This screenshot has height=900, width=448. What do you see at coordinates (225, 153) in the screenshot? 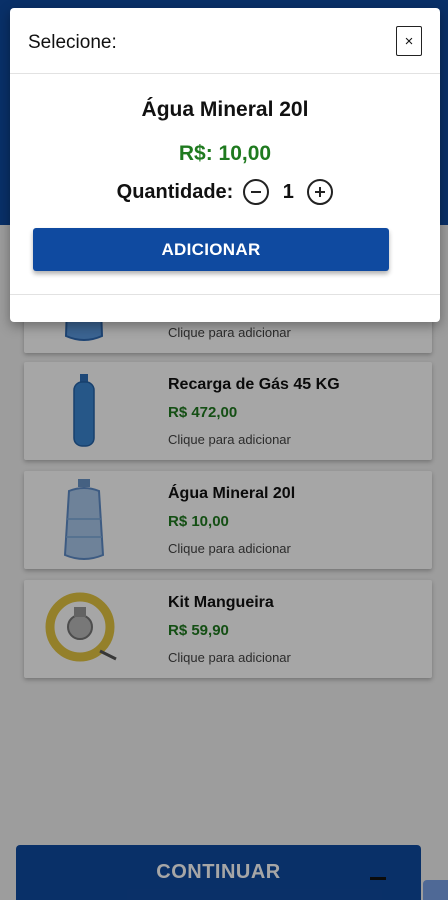
I see `modal-price: R$: 10,00` at bounding box center [225, 153].